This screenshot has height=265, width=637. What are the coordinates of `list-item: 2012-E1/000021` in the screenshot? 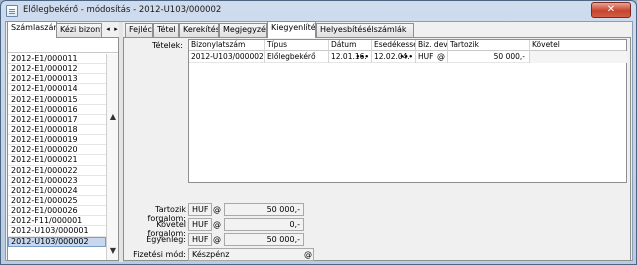 It's located at (57, 160).